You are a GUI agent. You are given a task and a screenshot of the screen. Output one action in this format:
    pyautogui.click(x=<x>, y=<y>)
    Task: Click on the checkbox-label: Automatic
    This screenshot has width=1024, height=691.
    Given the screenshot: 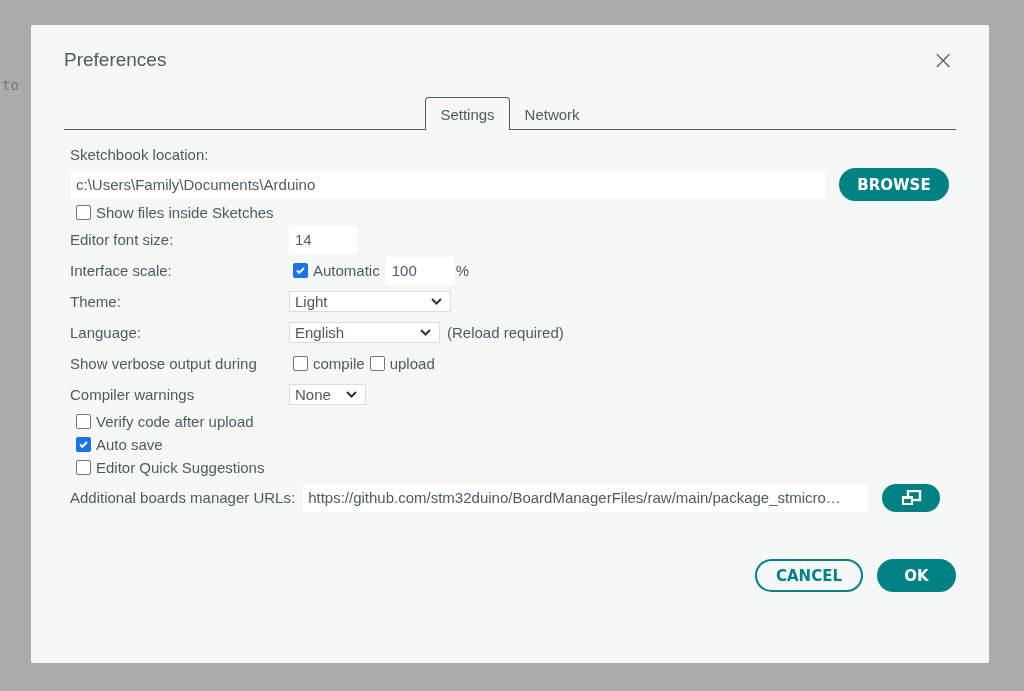 What is the action you would take?
    pyautogui.click(x=346, y=270)
    